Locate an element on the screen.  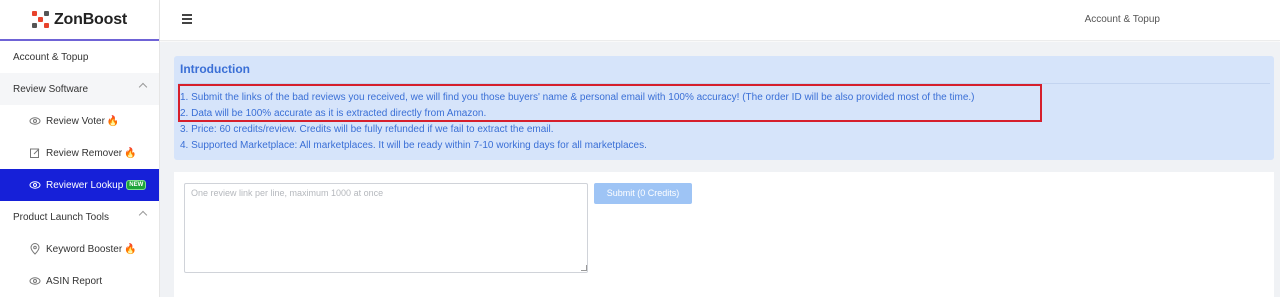
sidebar-item-reviewer-lookup: Reviewer Lookup NEW is located at coordinates (79, 185).